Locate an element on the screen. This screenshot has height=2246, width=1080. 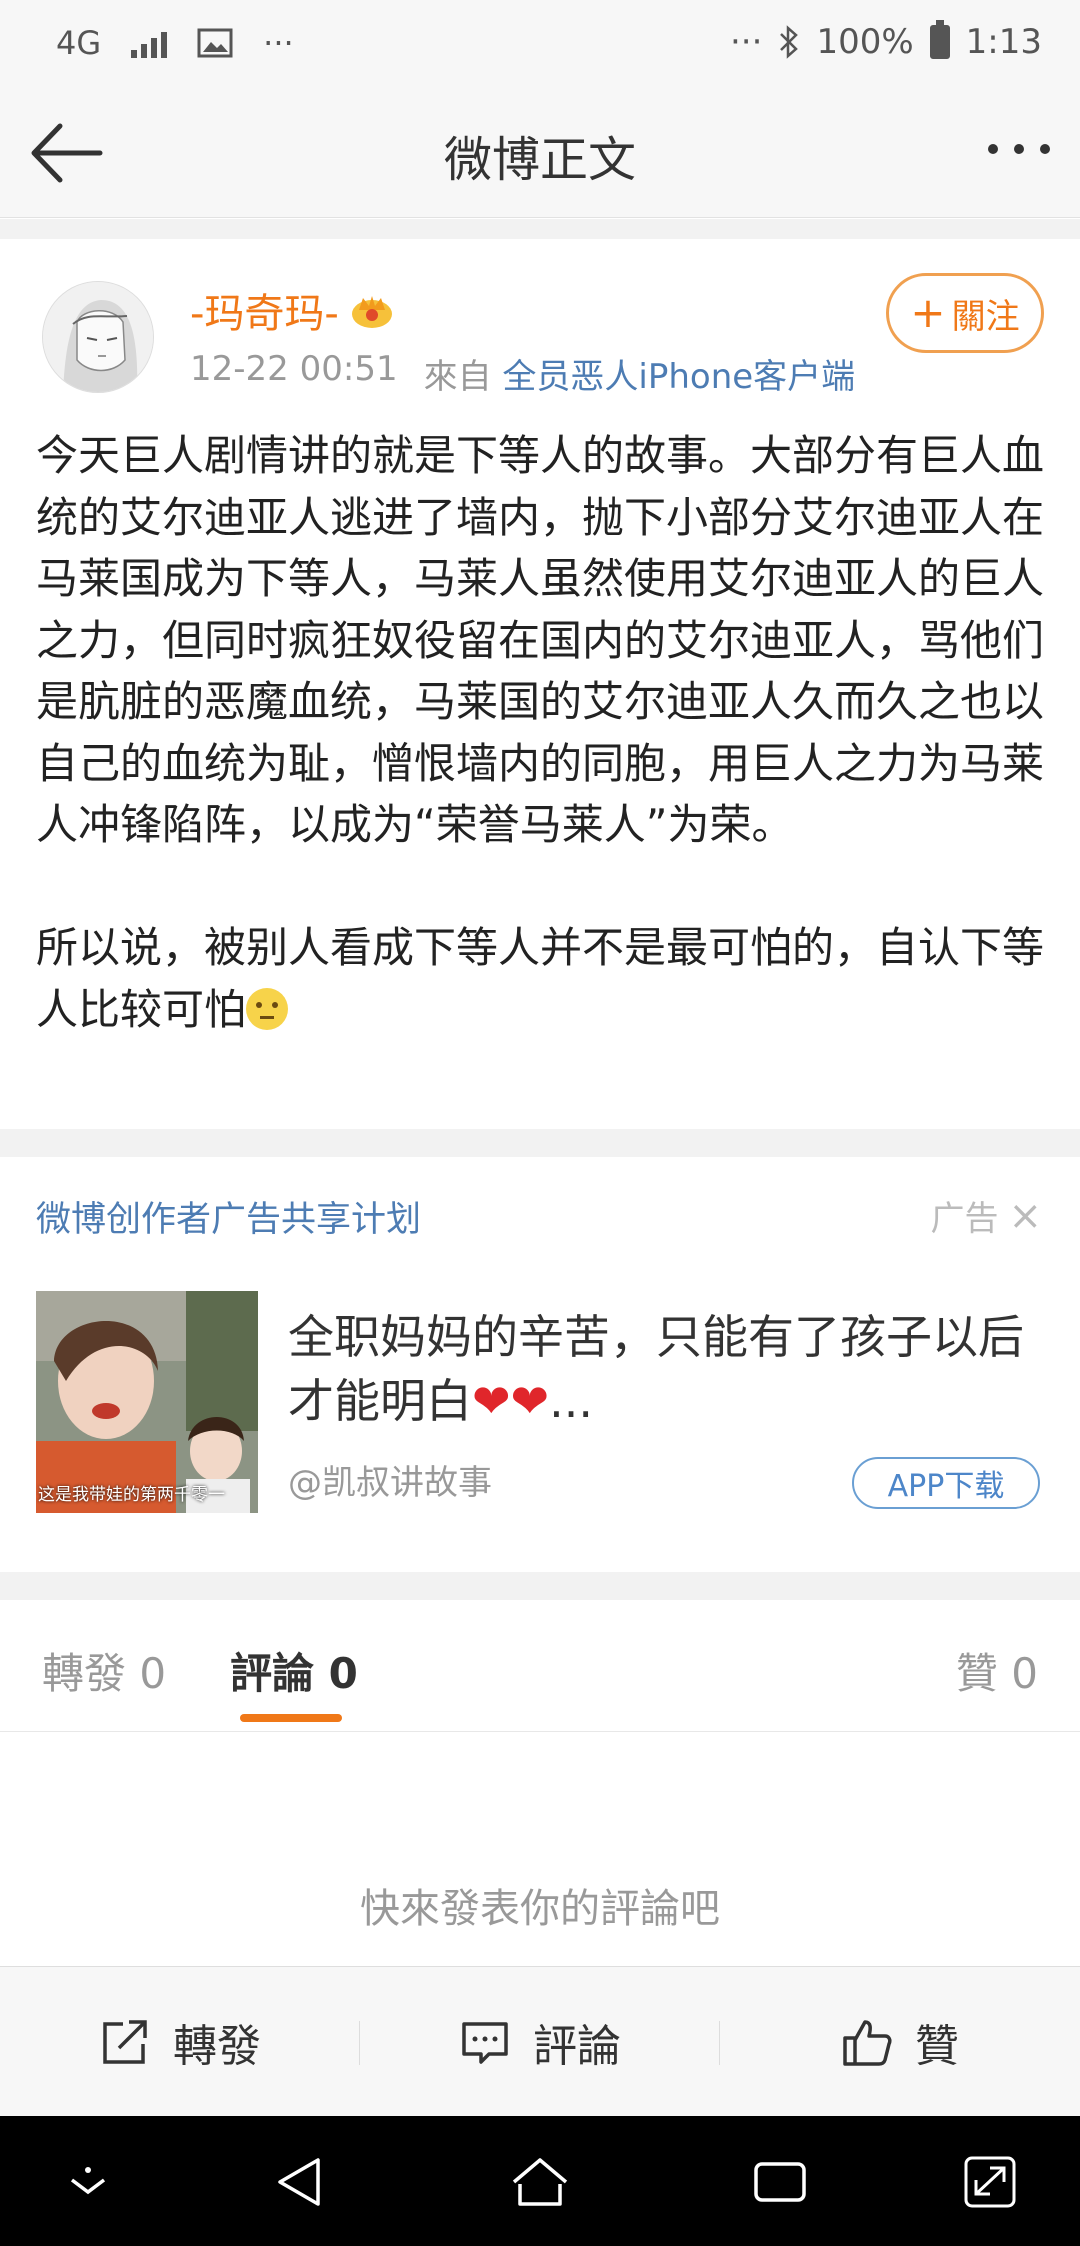
thumbs-up-icon is located at coordinates (867, 2043).